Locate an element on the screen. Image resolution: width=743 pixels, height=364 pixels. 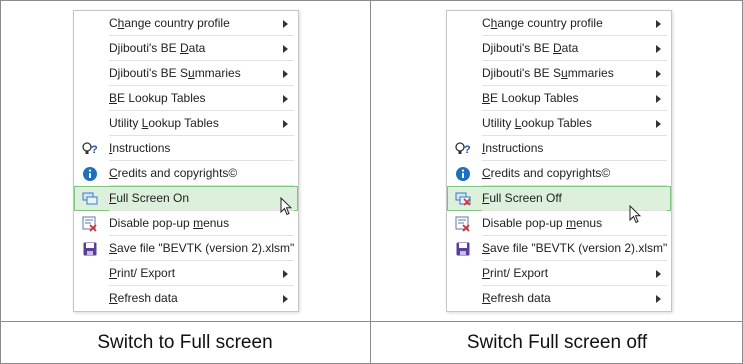
menu-item-label: Disable pop-up menus is located at coordinates (169, 223).